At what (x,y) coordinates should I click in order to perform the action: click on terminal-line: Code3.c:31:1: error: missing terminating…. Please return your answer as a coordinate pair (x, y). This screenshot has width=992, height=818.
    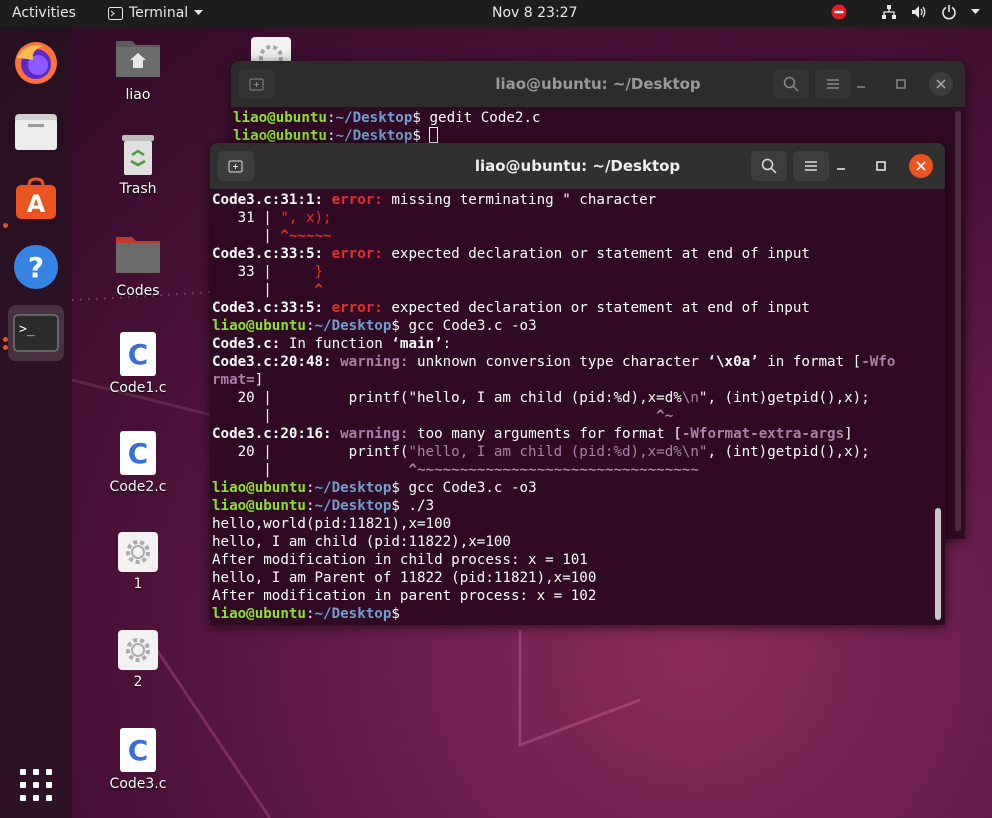
    Looking at the image, I should click on (434, 200).